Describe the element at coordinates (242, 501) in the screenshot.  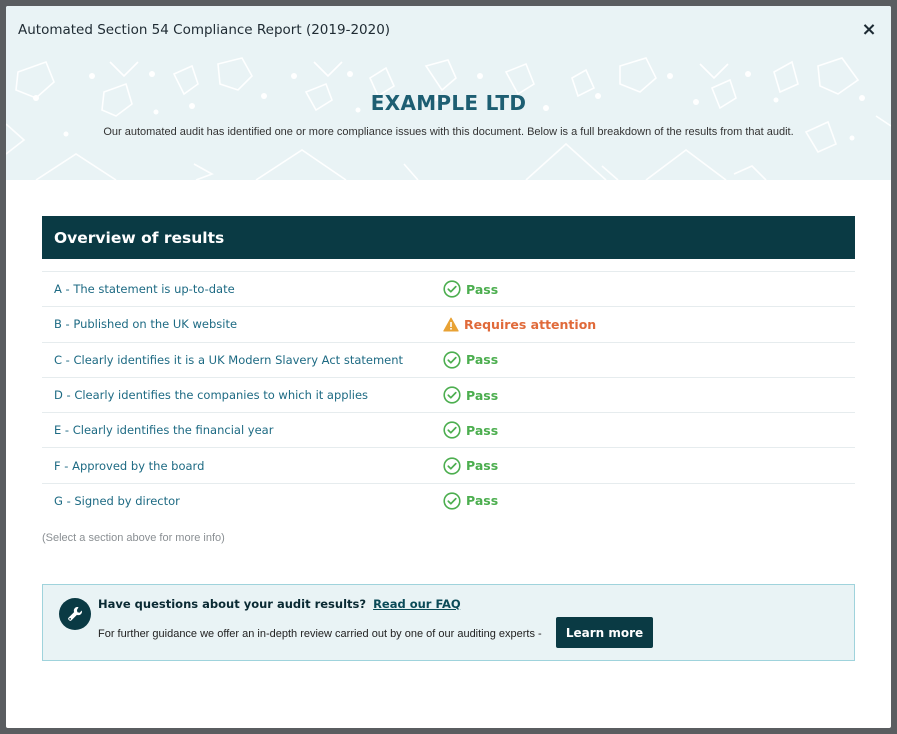
I see `result-label: G - Signed by director` at that location.